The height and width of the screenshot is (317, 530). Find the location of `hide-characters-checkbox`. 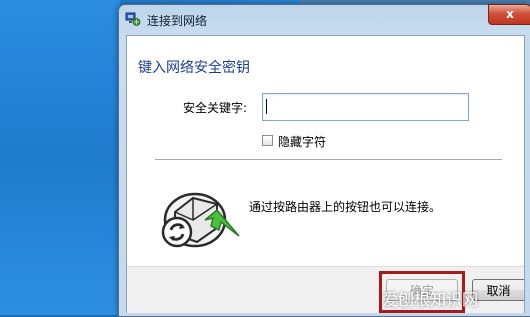

hide-characters-checkbox is located at coordinates (267, 140).